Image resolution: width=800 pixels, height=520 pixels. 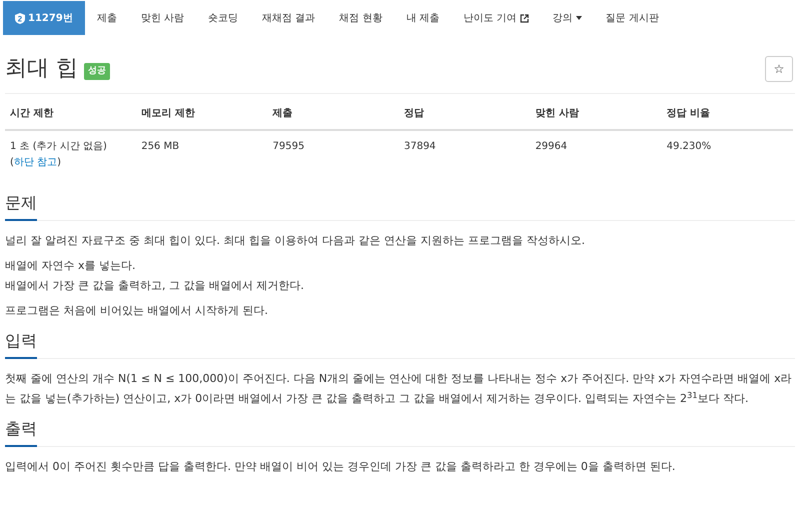 What do you see at coordinates (97, 71) in the screenshot?
I see `status-badge: 성공` at bounding box center [97, 71].